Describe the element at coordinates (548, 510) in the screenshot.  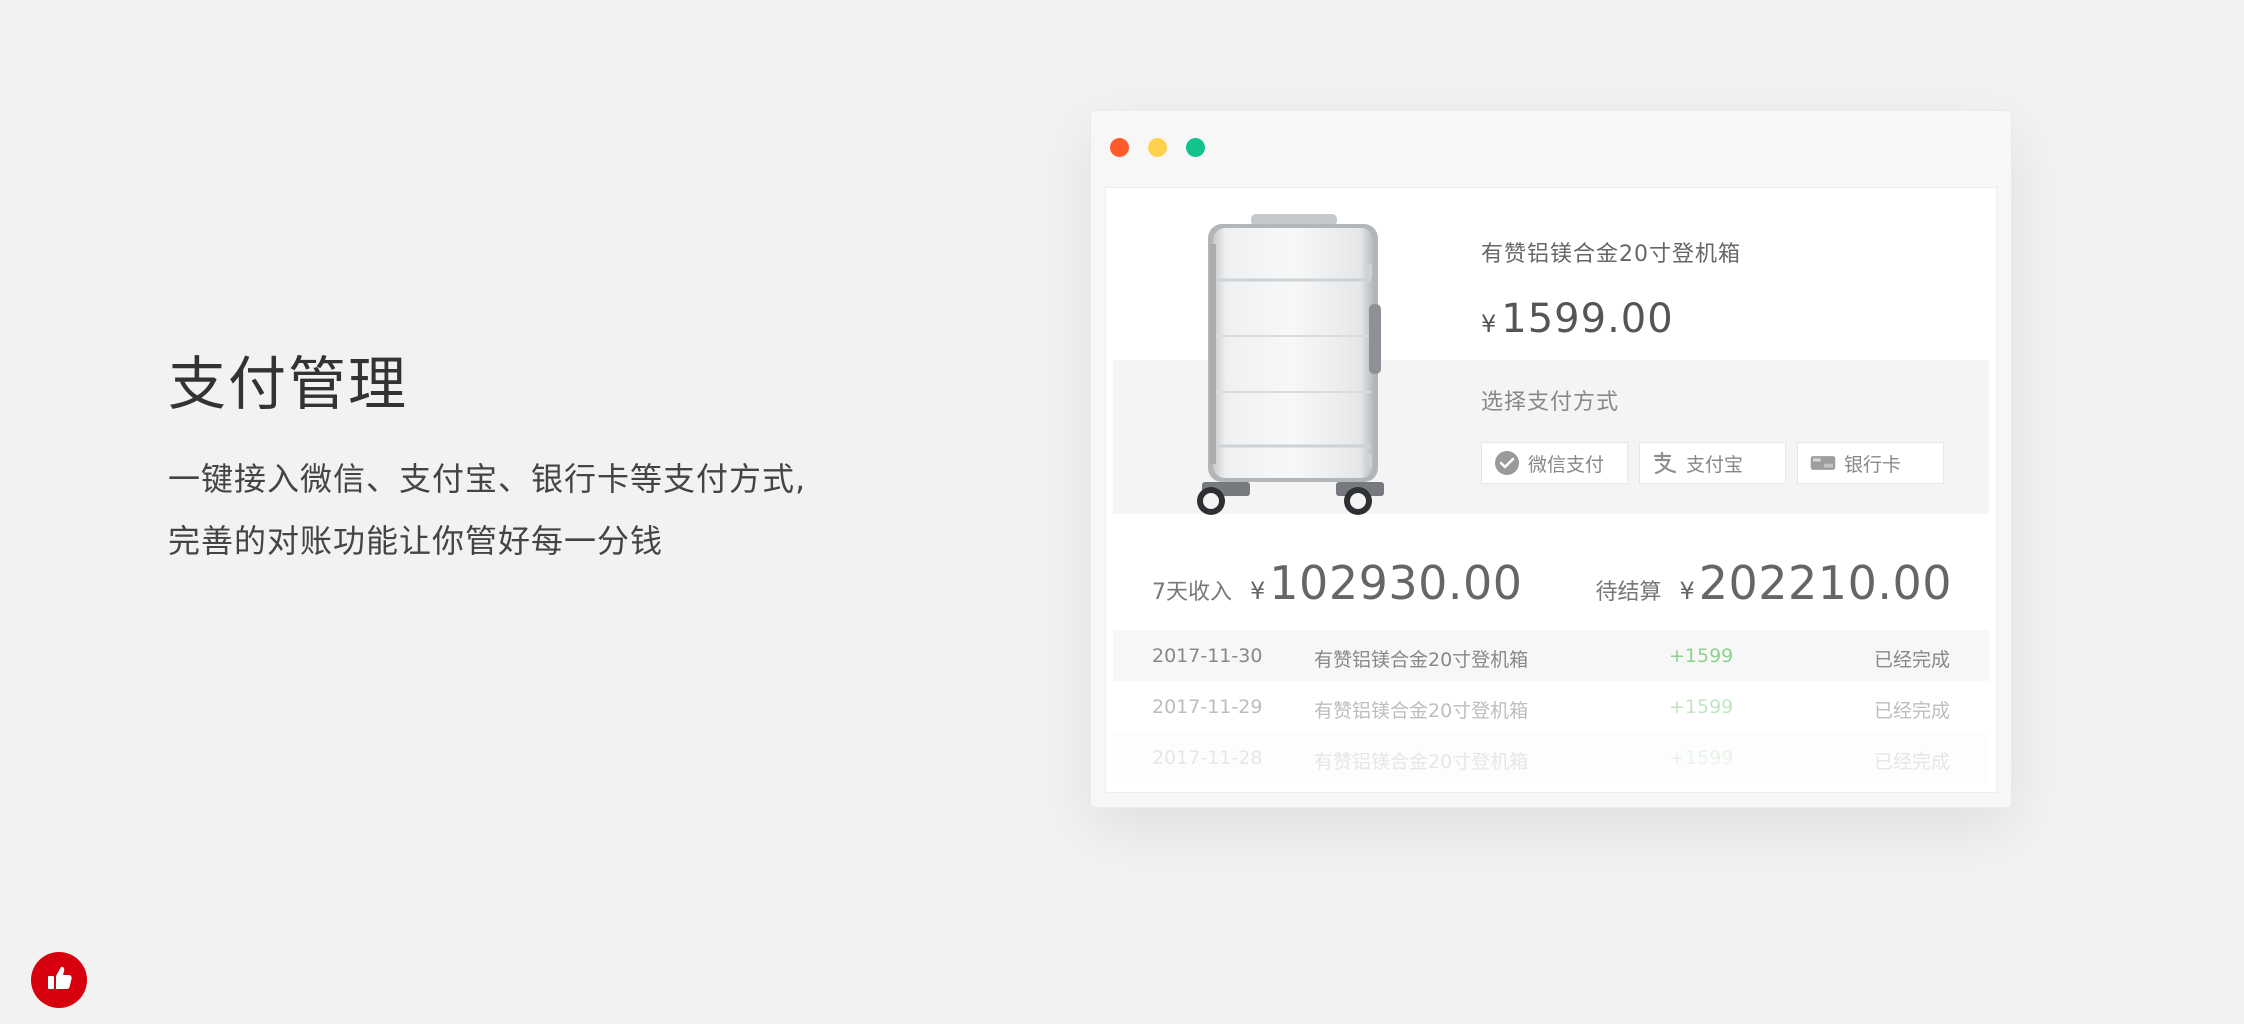
I see `hero-description: 一键接入微信、支付宝、银行卡等支付方式, 完善的对账功能让你管好每一分钱` at that location.